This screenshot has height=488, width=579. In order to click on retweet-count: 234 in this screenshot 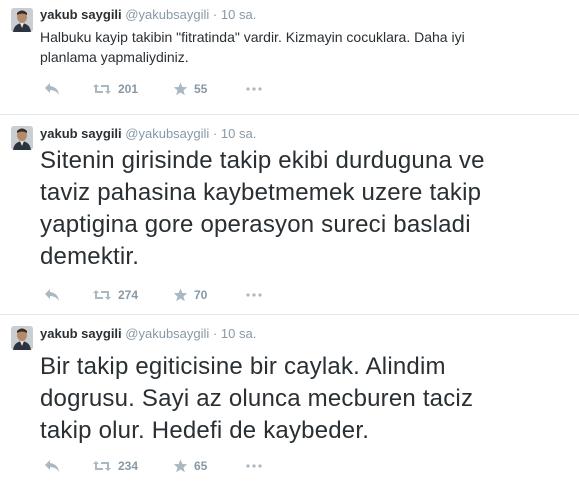, I will do `click(128, 466)`.